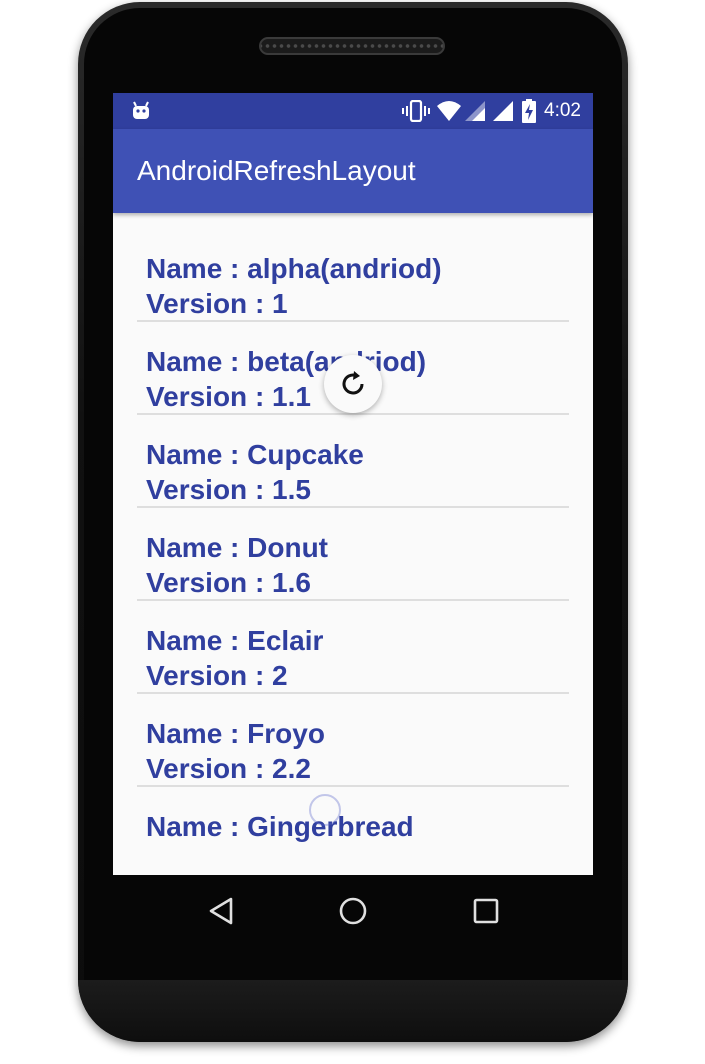 The width and height of the screenshot is (705, 1064). Describe the element at coordinates (294, 268) in the screenshot. I see `item-name: Name : alpha(andriod)` at that location.